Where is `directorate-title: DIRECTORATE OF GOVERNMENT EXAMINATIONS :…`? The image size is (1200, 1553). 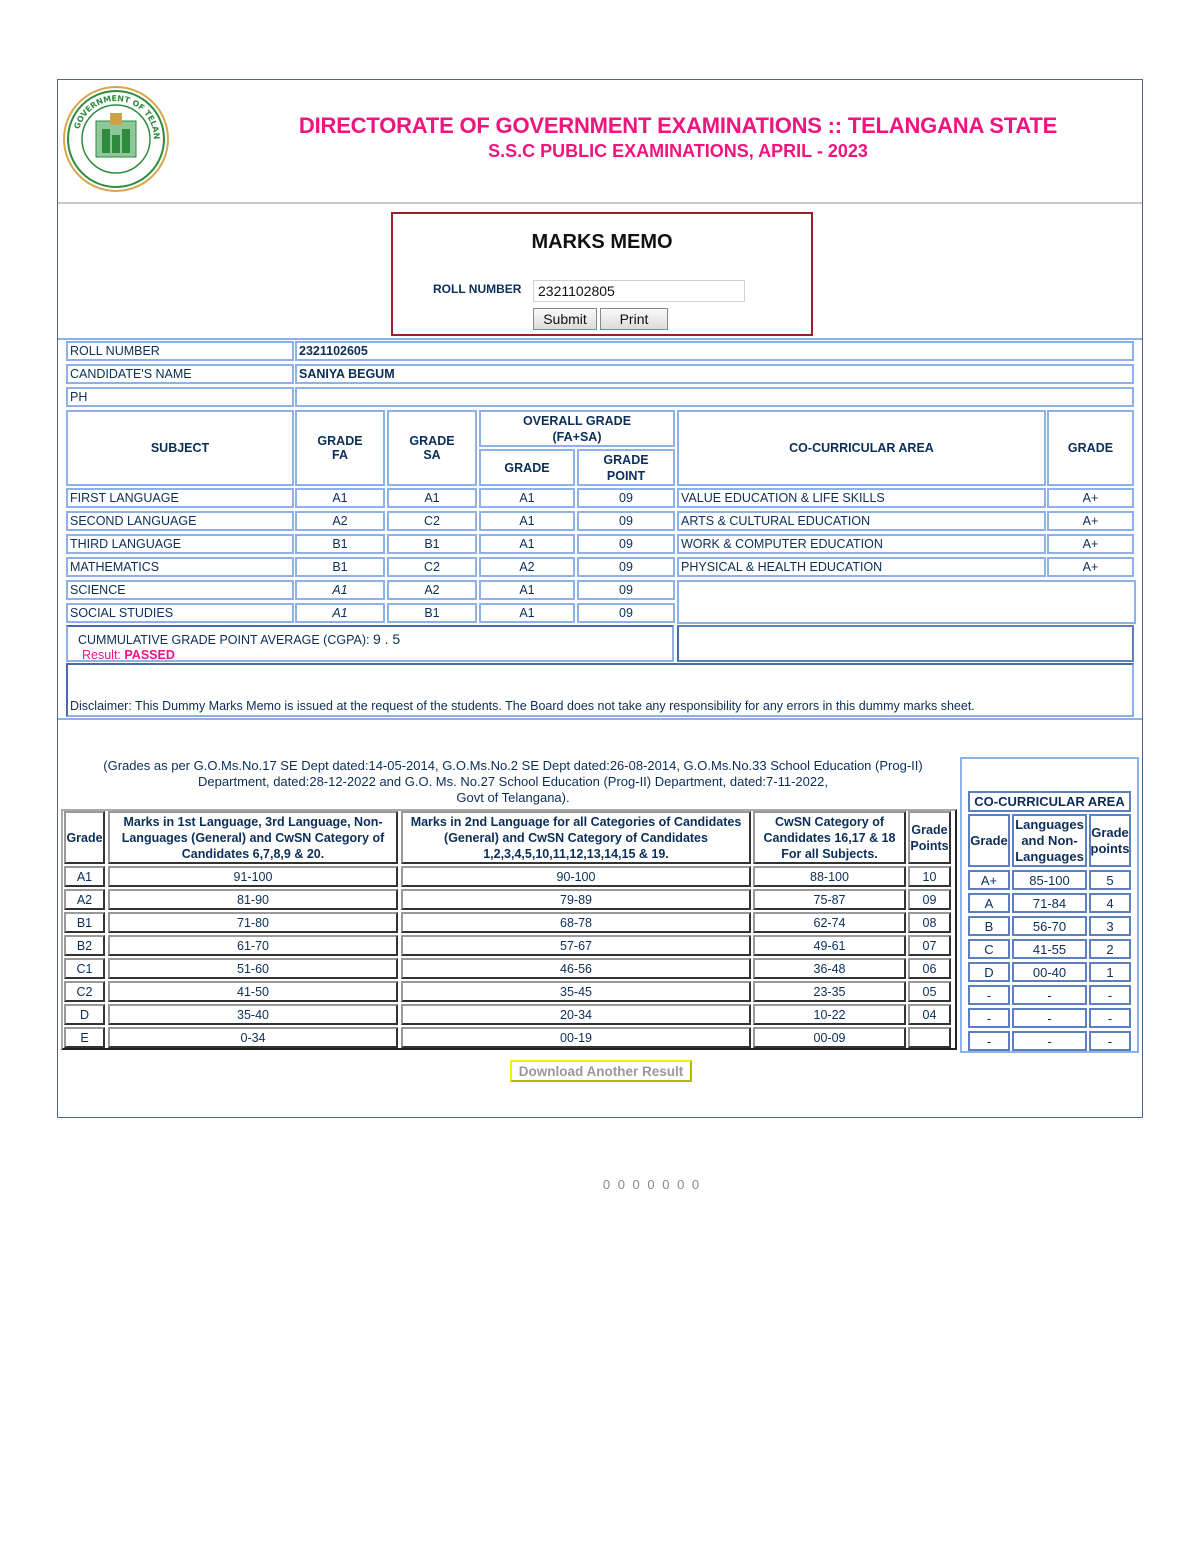
directorate-title: DIRECTORATE OF GOVERNMENT EXAMINATIONS :… is located at coordinates (678, 125).